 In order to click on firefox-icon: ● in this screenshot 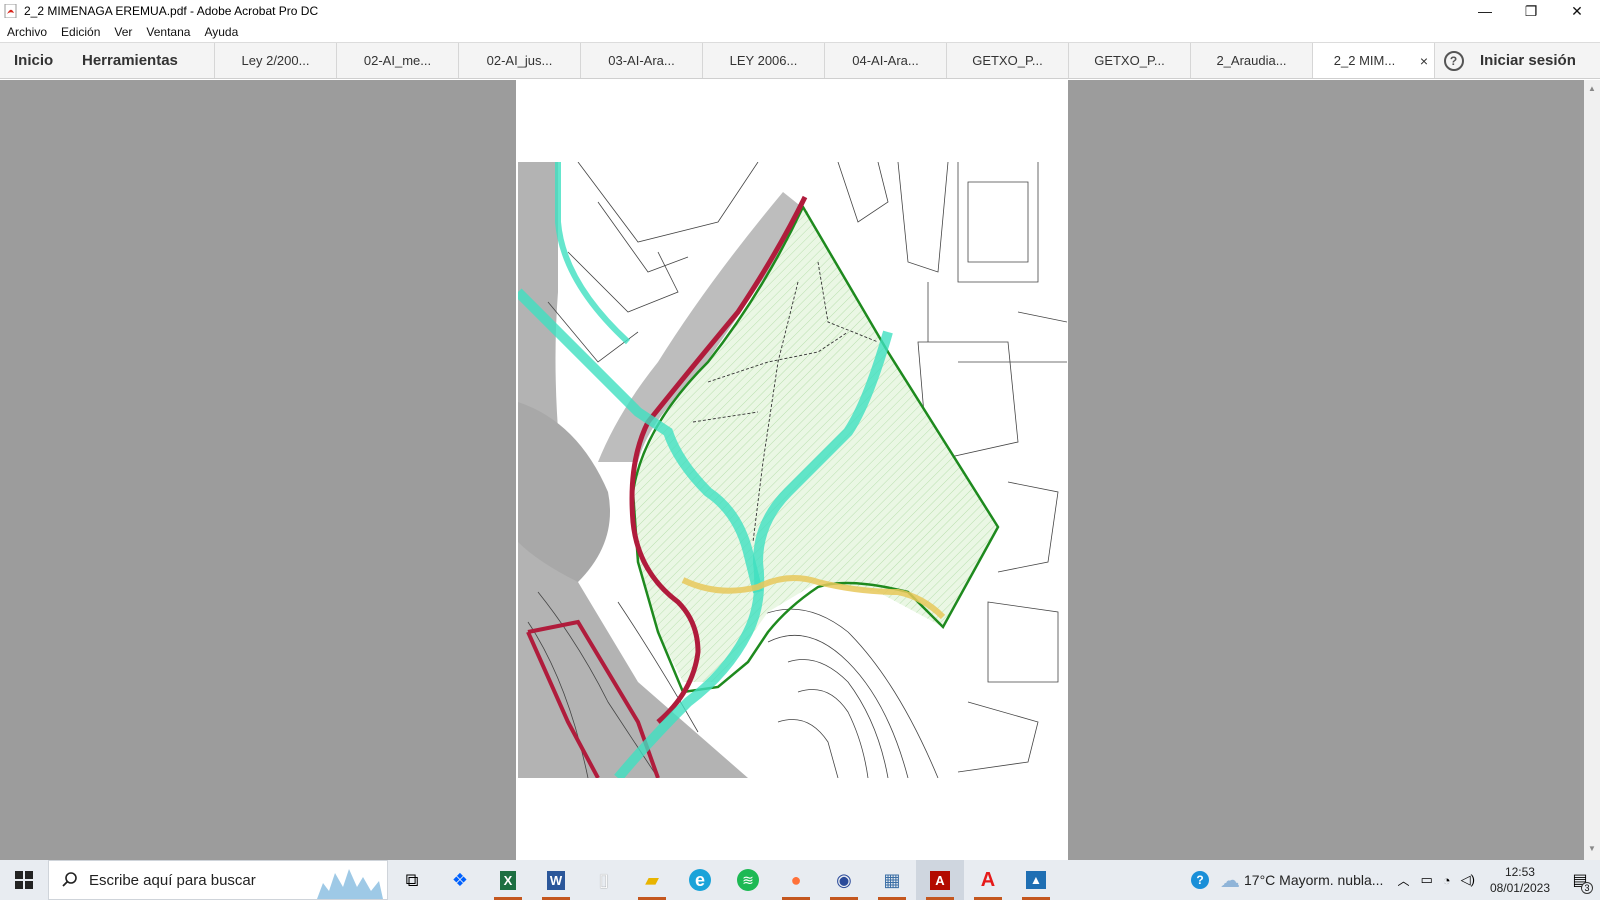, I will do `click(796, 880)`.